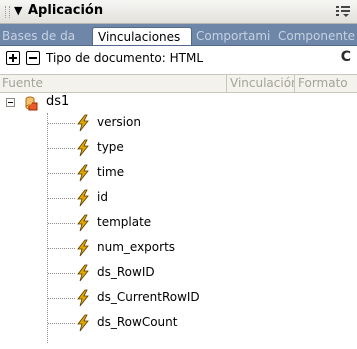  I want to click on tab-bases-de-datos: Bases de da, so click(46, 36).